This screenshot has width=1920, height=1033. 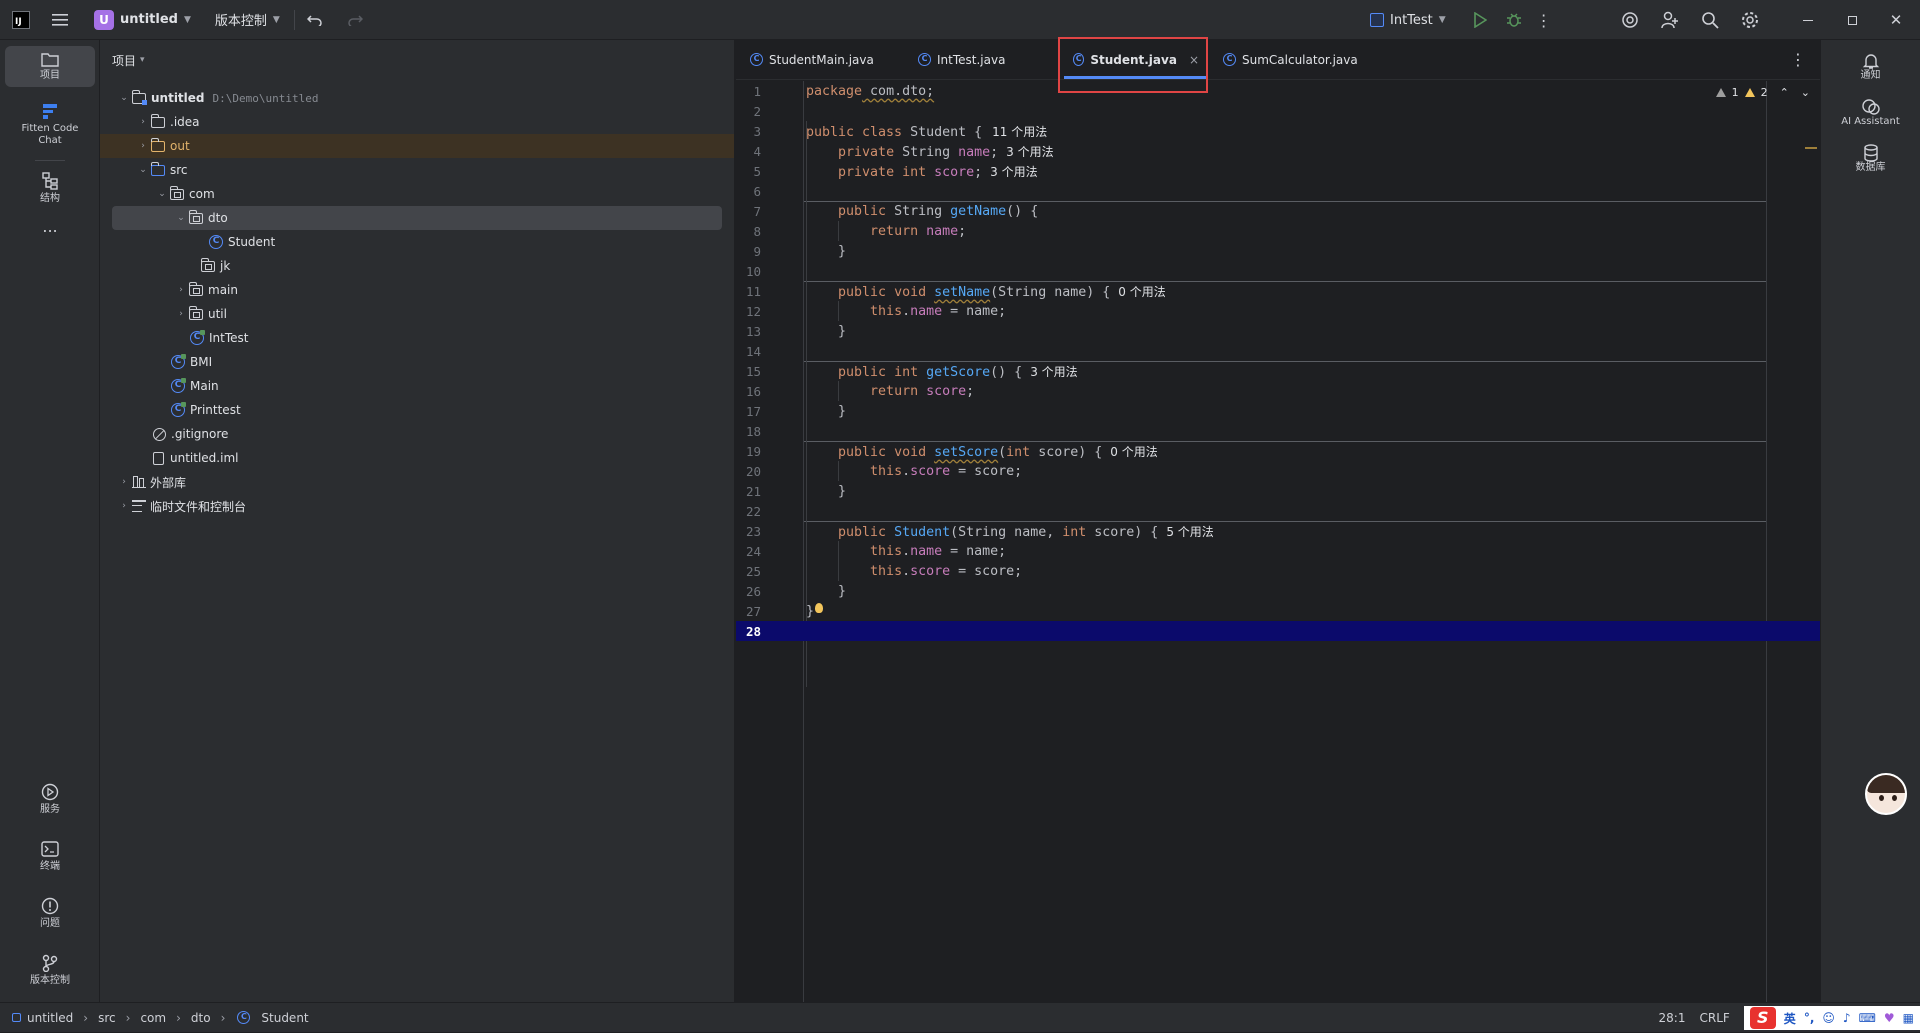 I want to click on tool-problems: 问题, so click(x=50, y=913).